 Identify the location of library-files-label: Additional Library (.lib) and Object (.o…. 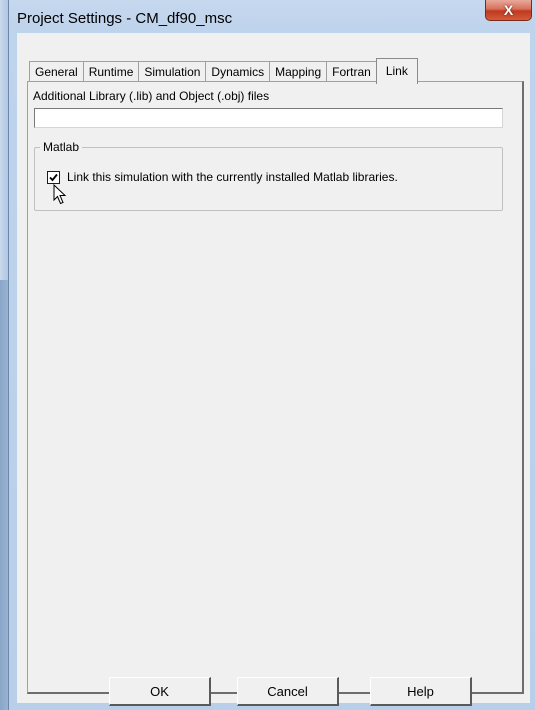
(151, 96).